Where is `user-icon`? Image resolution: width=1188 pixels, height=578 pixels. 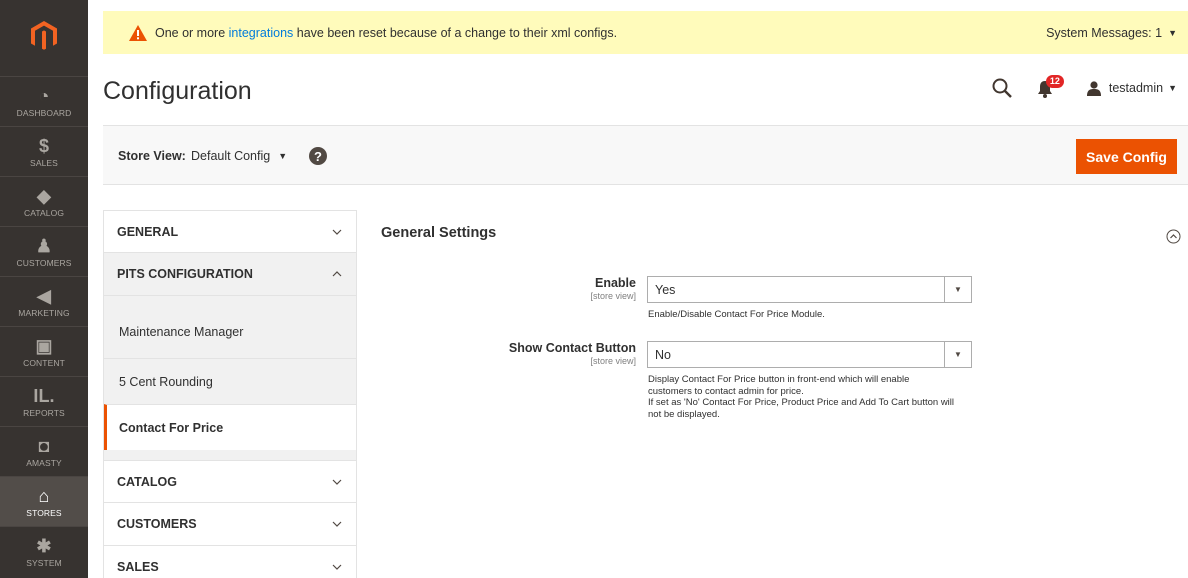 user-icon is located at coordinates (1093, 88).